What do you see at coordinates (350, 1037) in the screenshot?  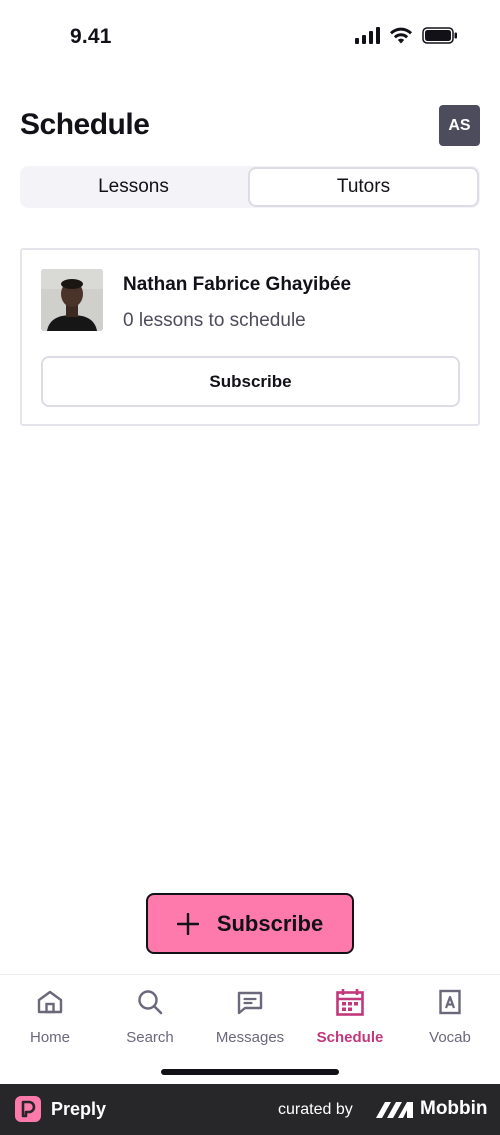 I see `tabbar-label-schedule: Schedule` at bounding box center [350, 1037].